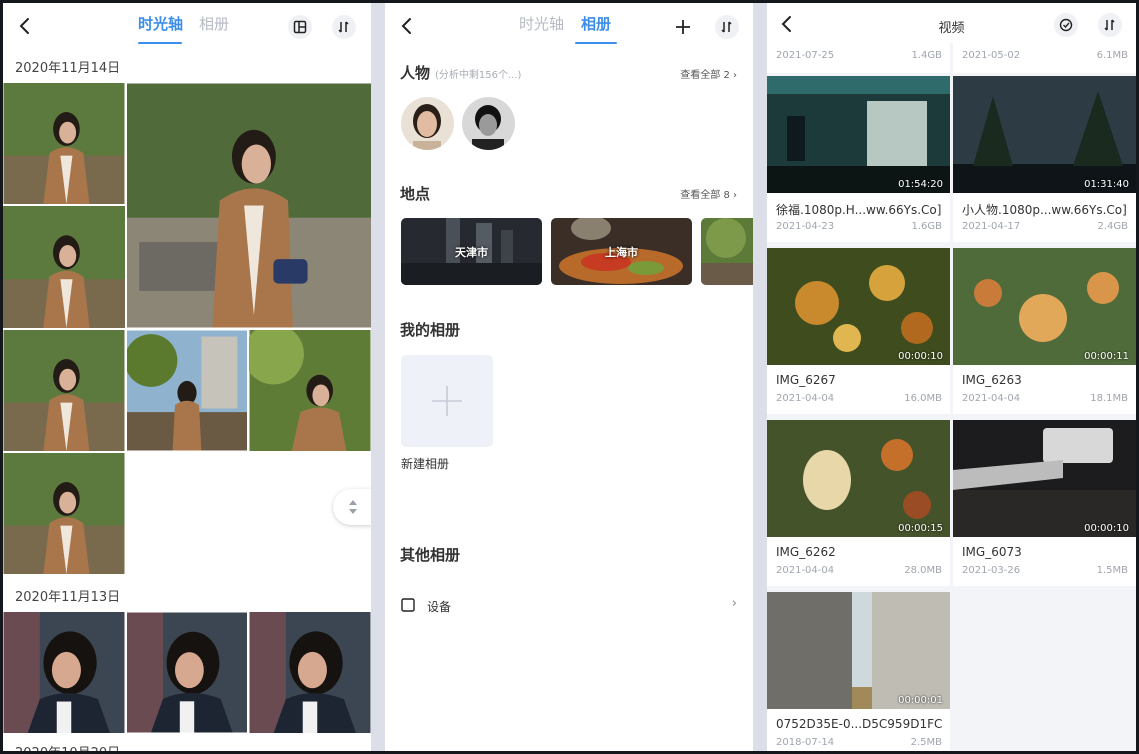 The image size is (1139, 754). I want to click on video-size: 6.1MB, so click(1112, 55).